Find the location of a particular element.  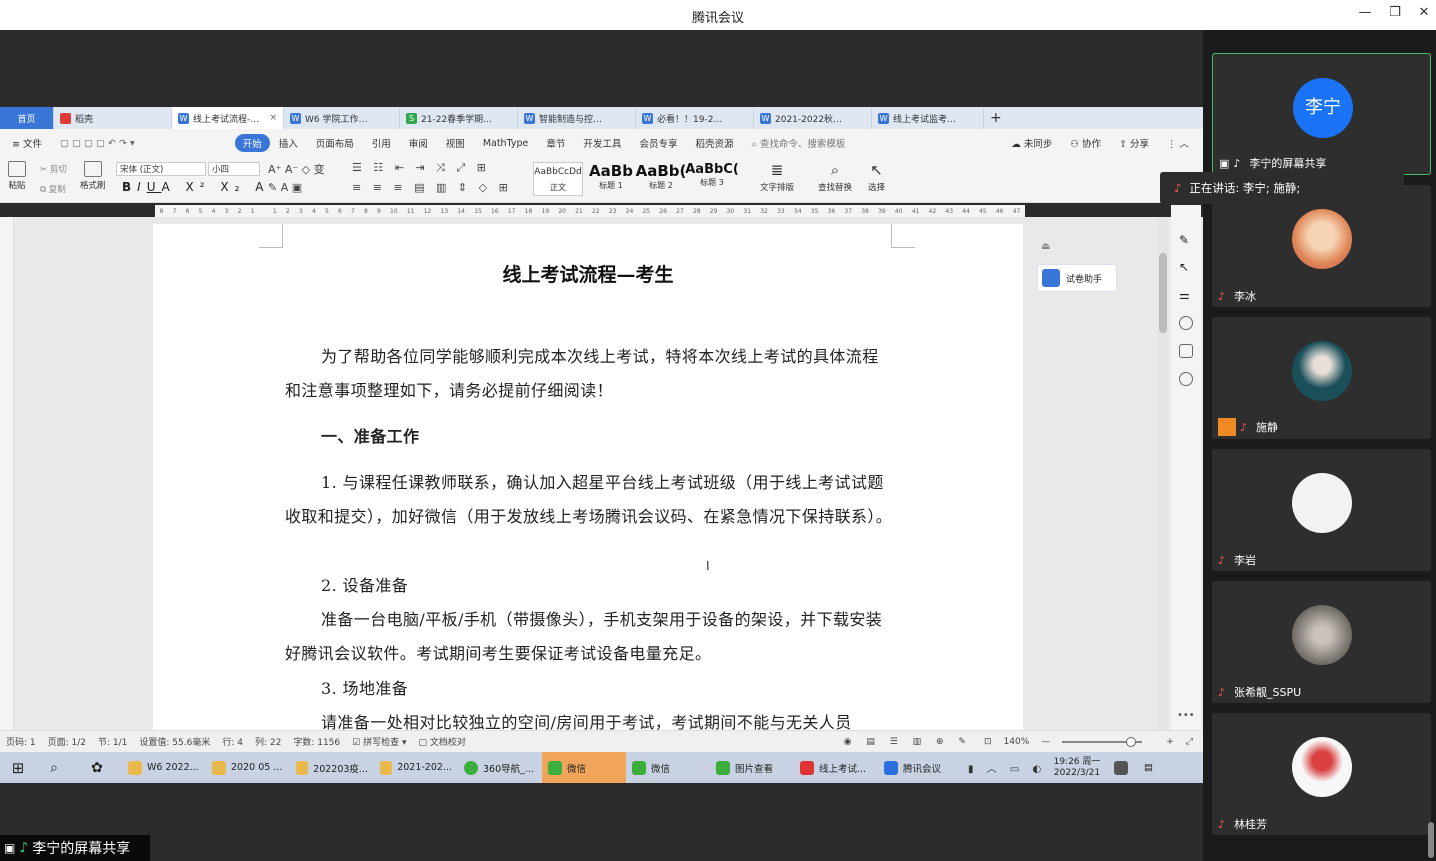

new-tab-button: + is located at coordinates (996, 118).